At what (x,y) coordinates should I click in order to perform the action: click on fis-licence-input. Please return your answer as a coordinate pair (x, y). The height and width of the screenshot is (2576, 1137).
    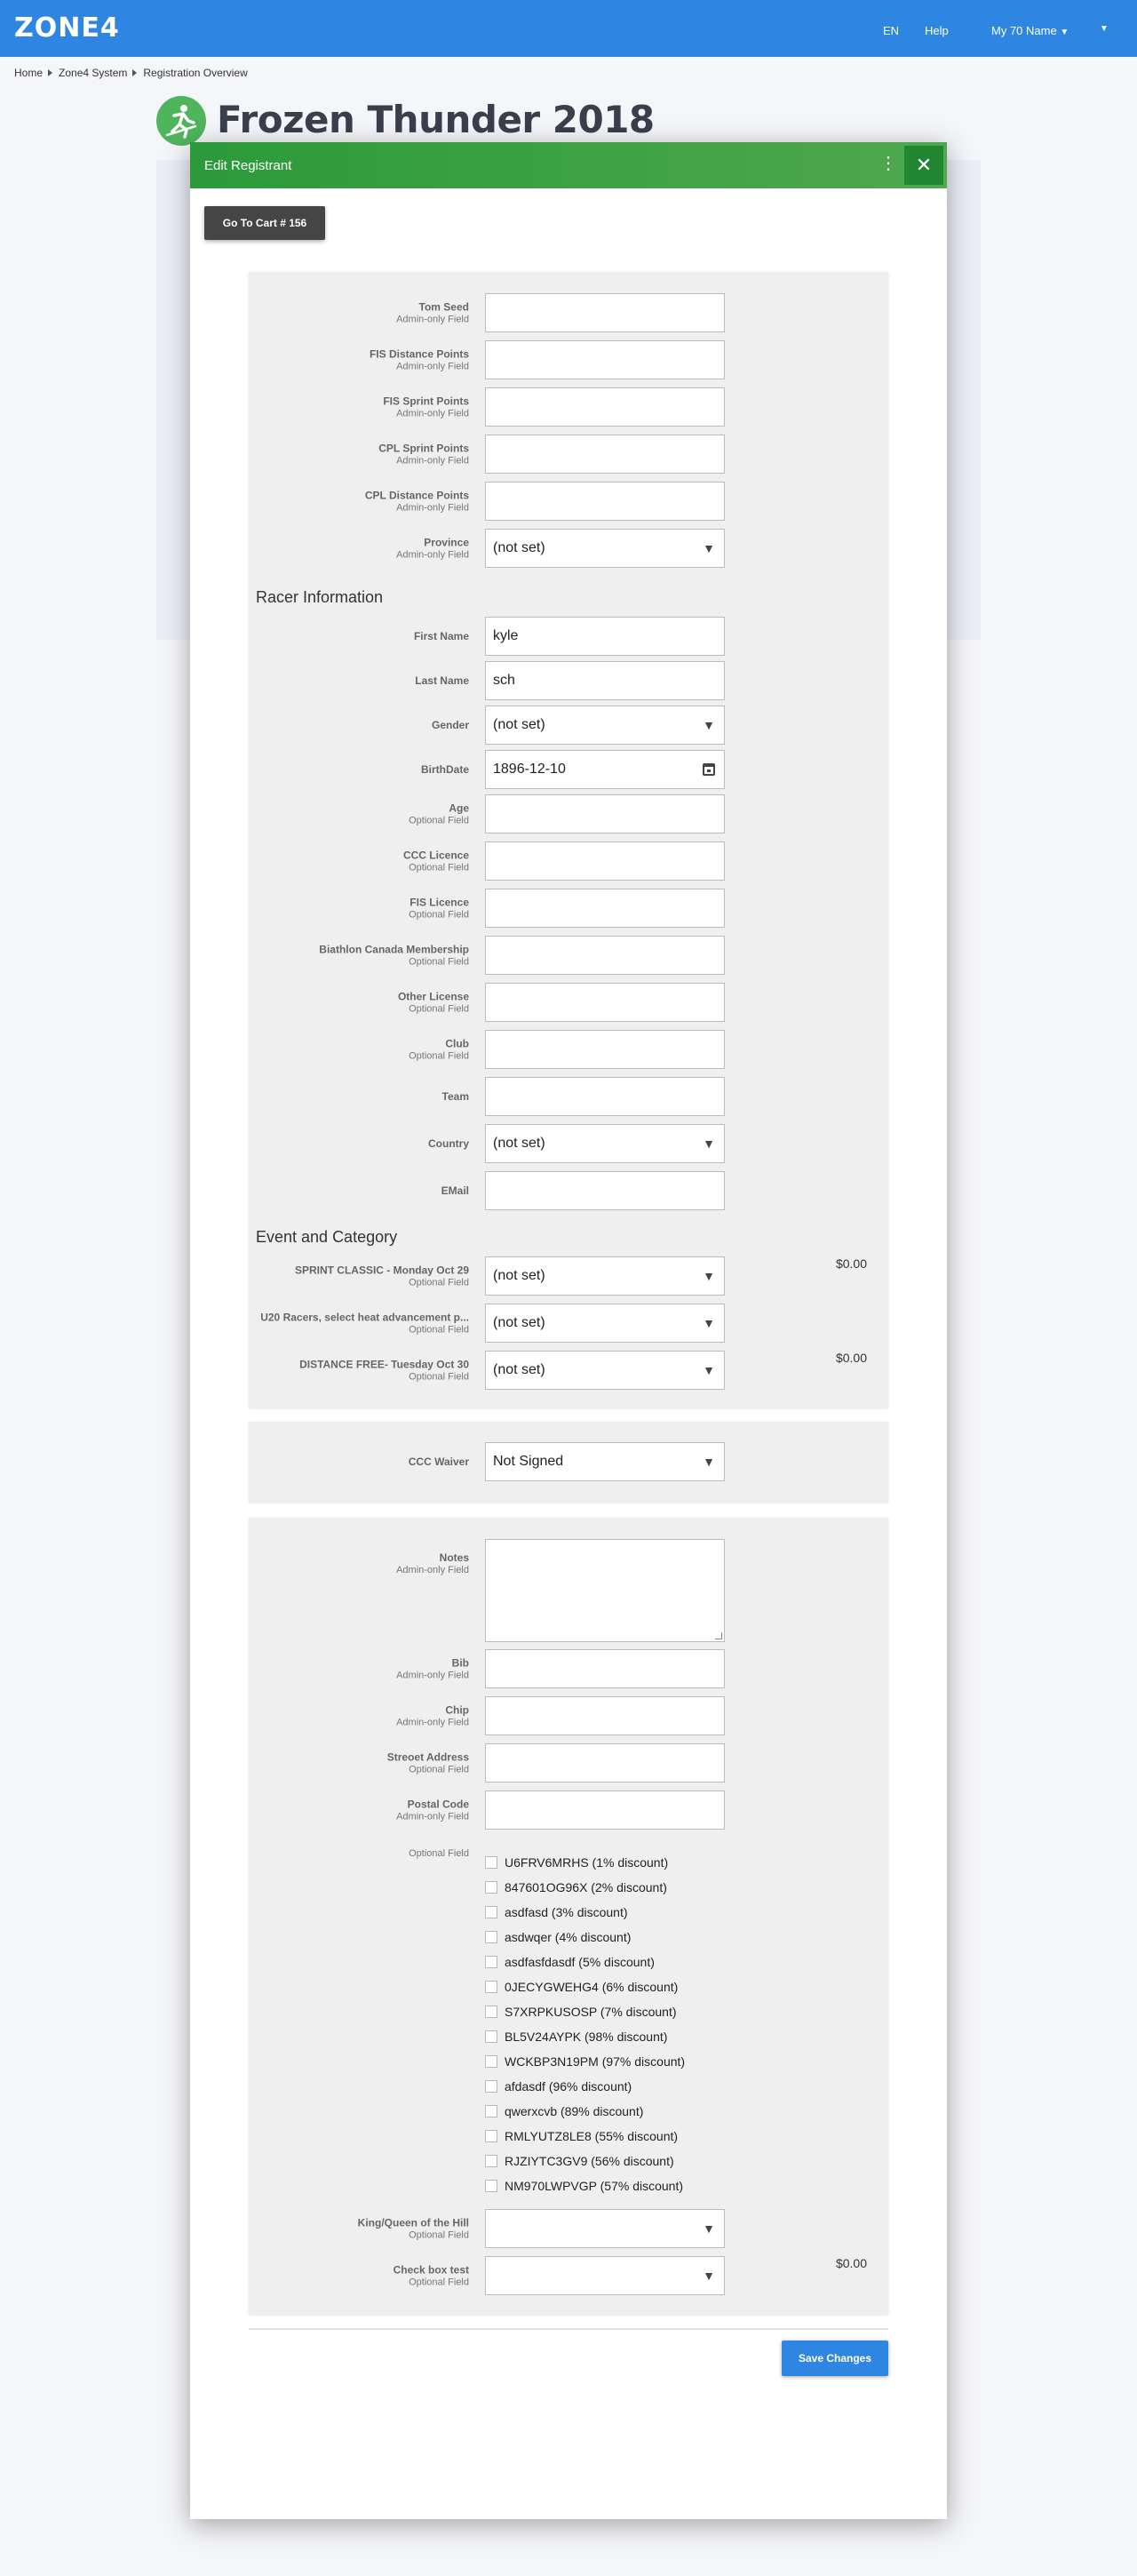
    Looking at the image, I should click on (605, 908).